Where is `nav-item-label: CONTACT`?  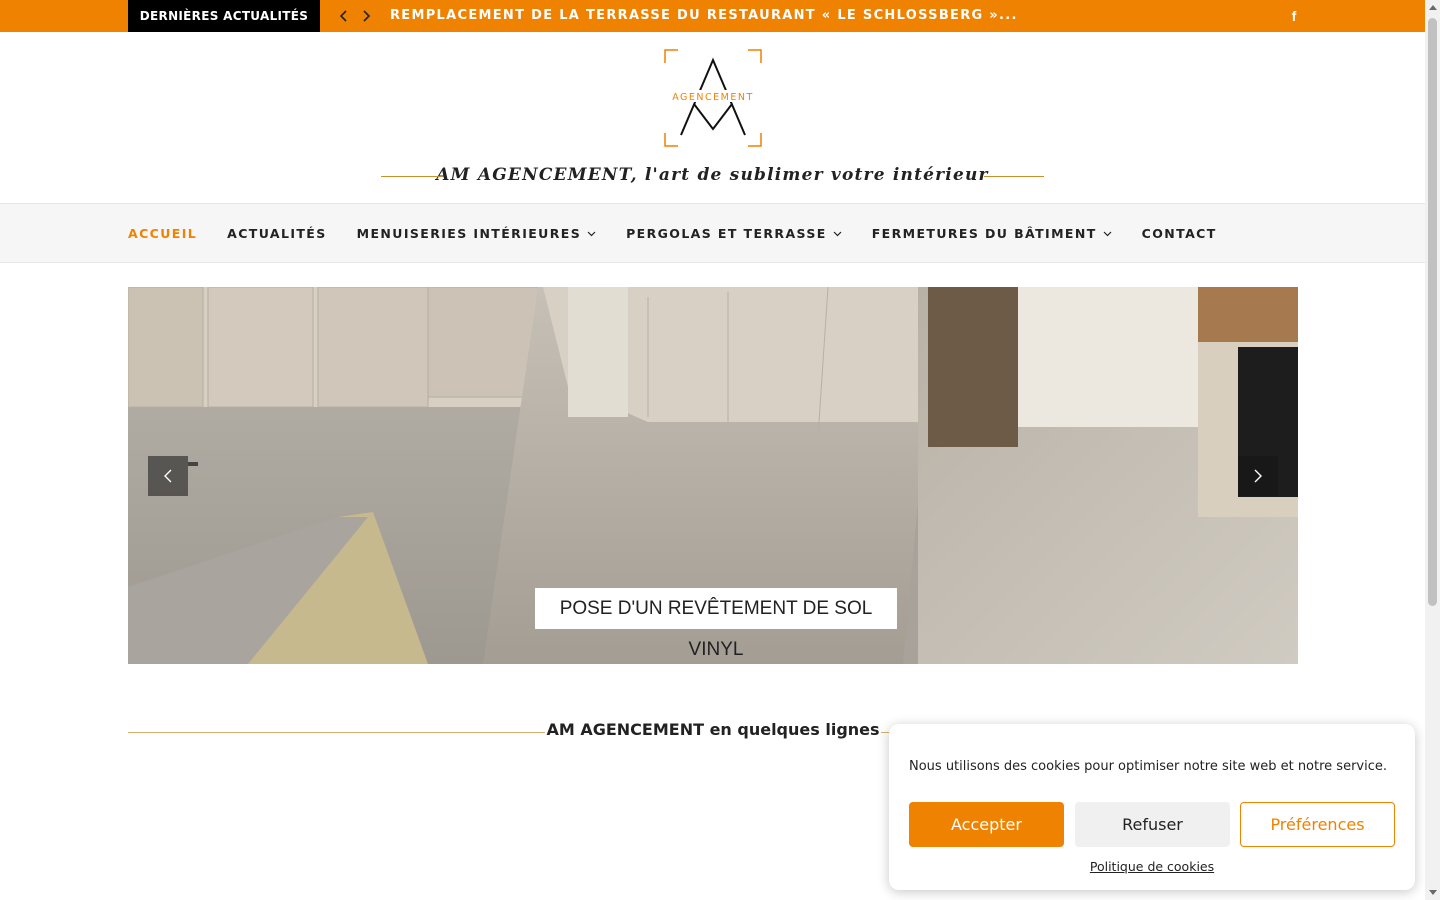 nav-item-label: CONTACT is located at coordinates (1179, 233).